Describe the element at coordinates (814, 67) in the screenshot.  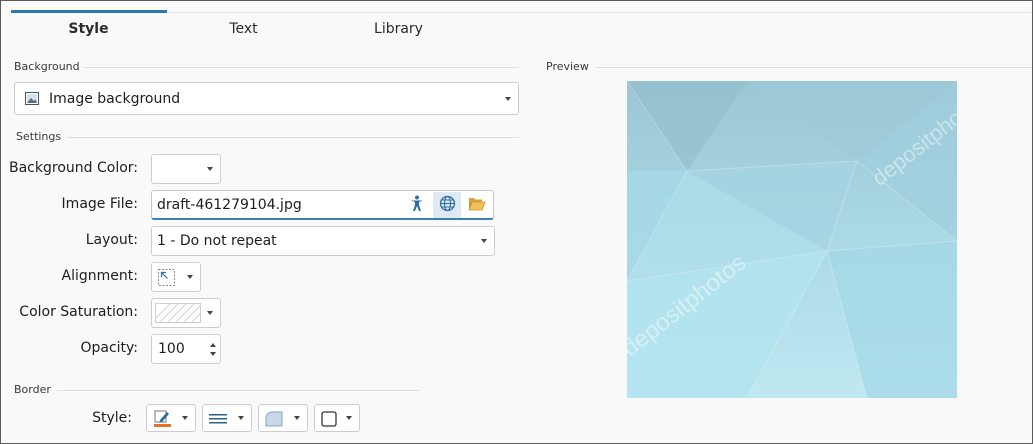
I see `preview-group-line` at that location.